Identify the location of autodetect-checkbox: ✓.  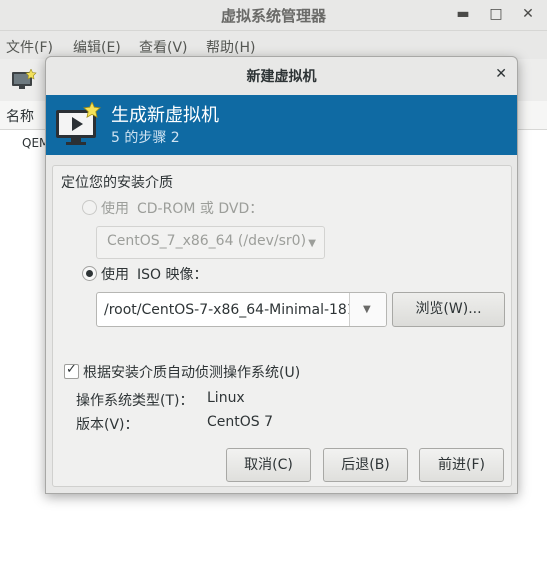
(71, 370).